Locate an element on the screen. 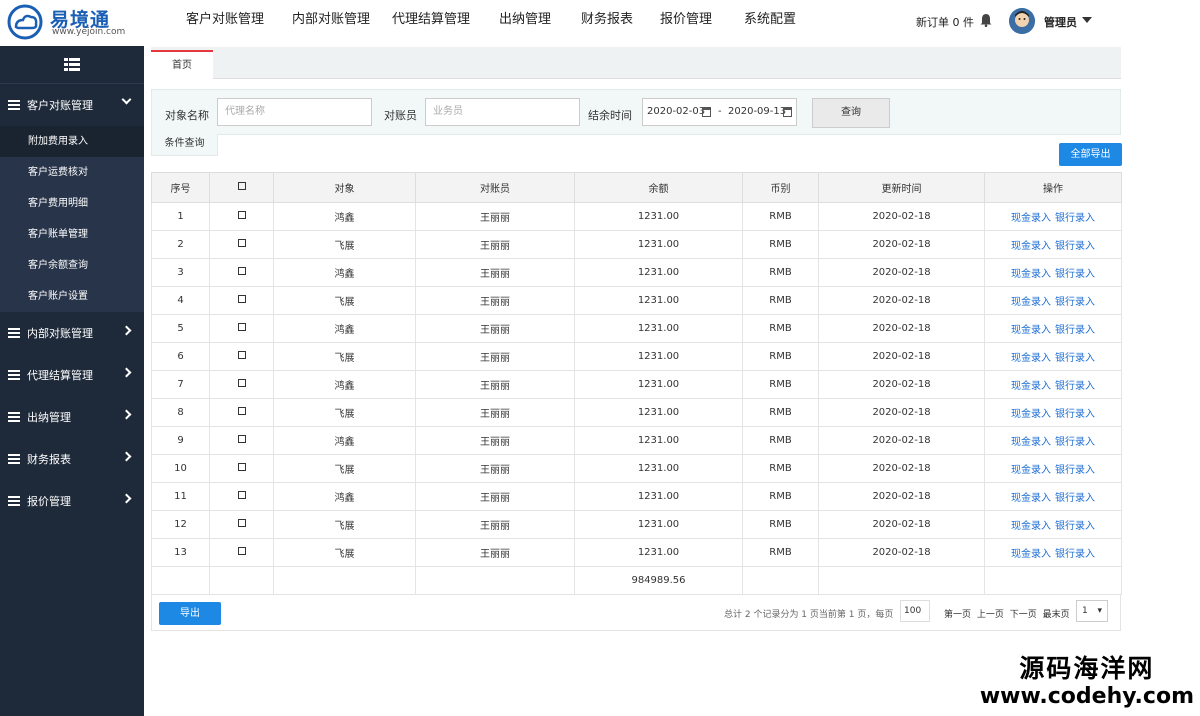  sidebar-group-customer-recon: 客户对账管理 is located at coordinates (72, 105).